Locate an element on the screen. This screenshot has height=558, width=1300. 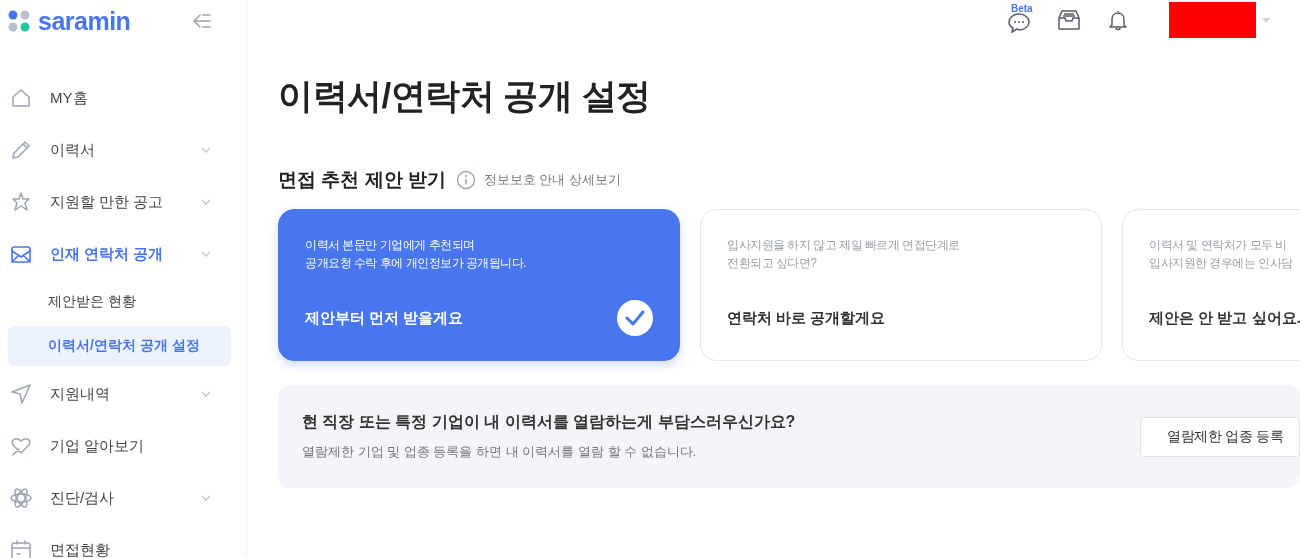
sidebar-label: 진단/검사 is located at coordinates (83, 498).